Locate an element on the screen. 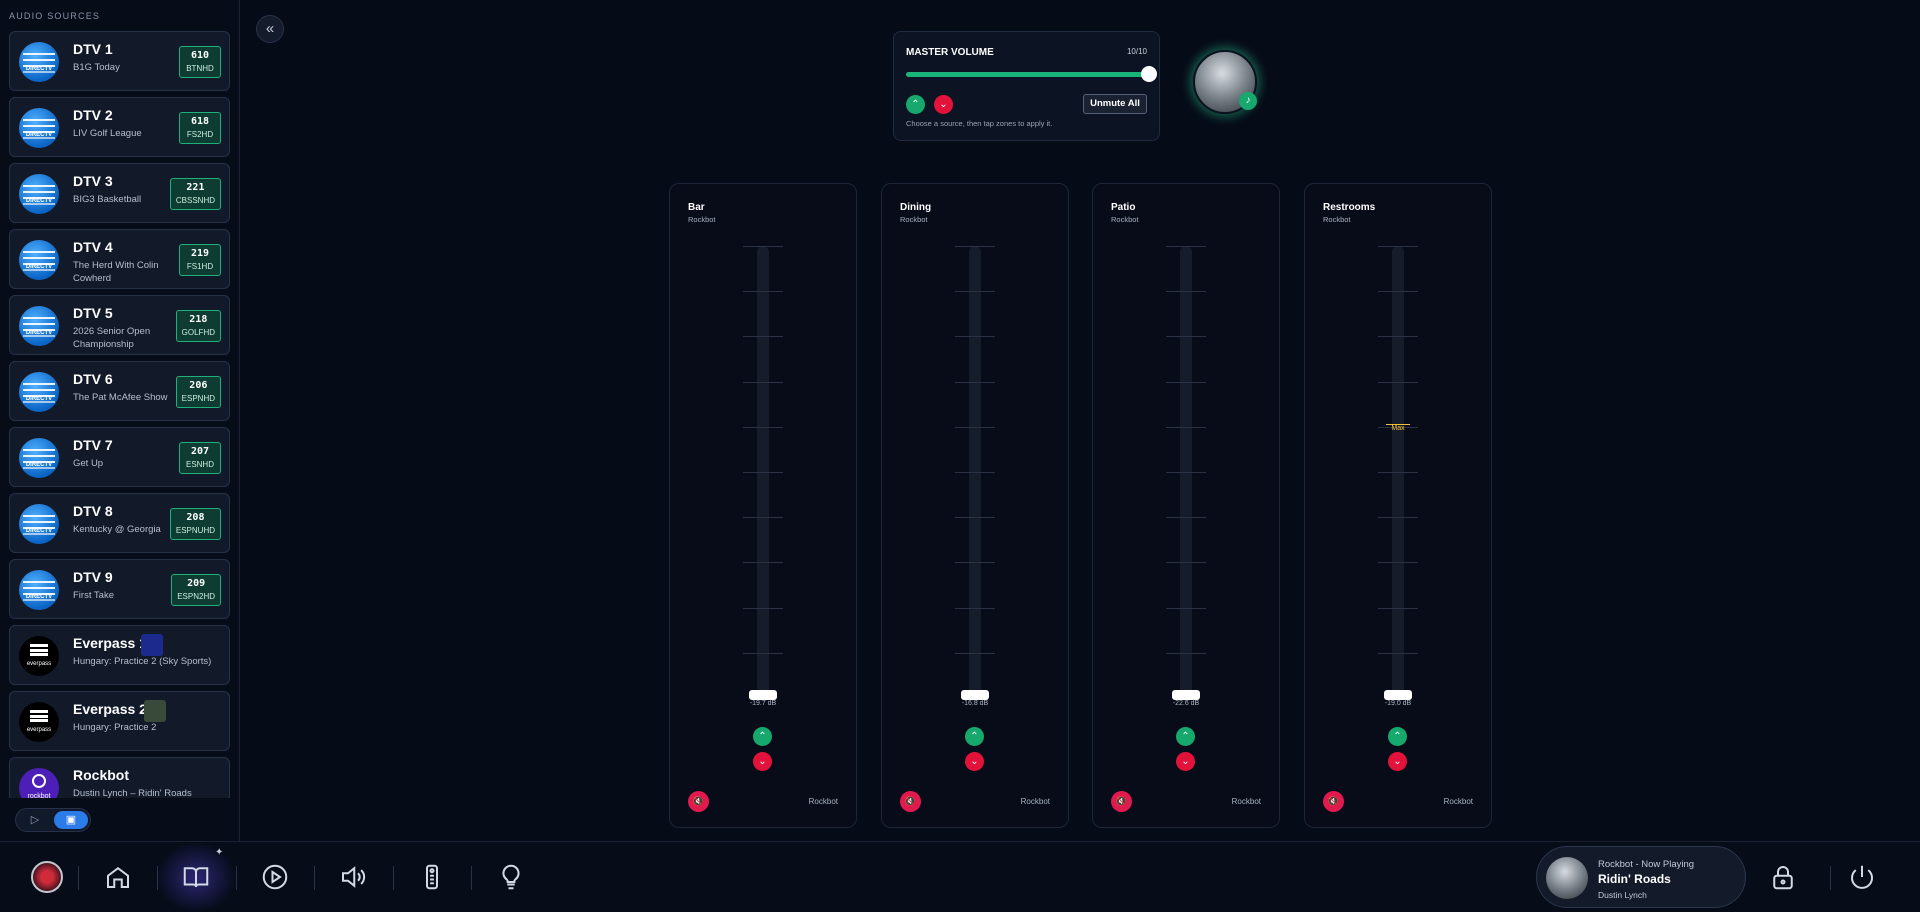 The height and width of the screenshot is (912, 1920). source-program: LIV Golf League is located at coordinates (107, 133).